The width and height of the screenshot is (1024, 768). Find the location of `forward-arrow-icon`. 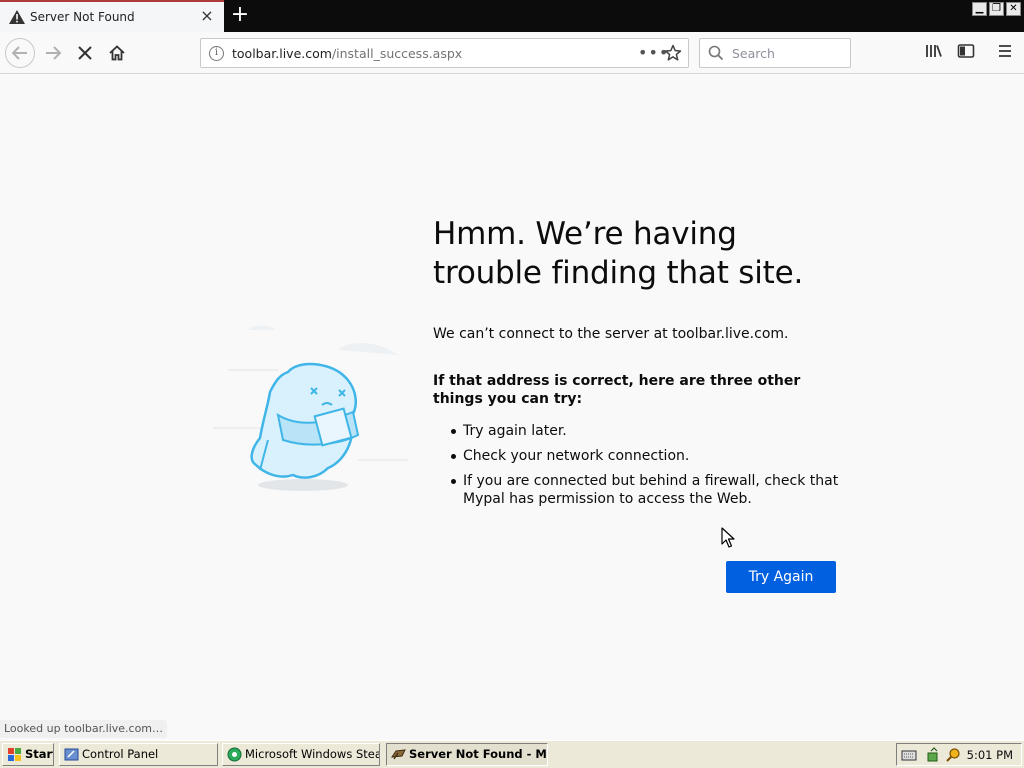

forward-arrow-icon is located at coordinates (53, 53).